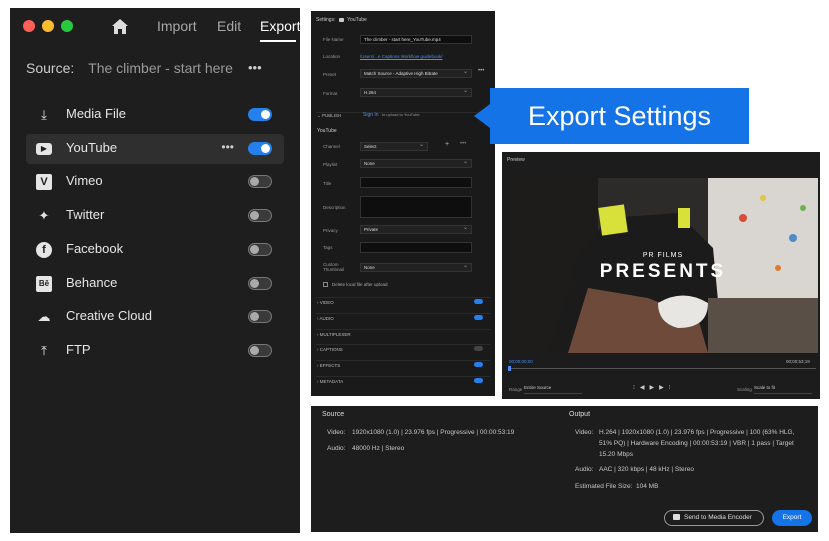  I want to click on settings-section-label: CAPTIONS, so click(331, 350).